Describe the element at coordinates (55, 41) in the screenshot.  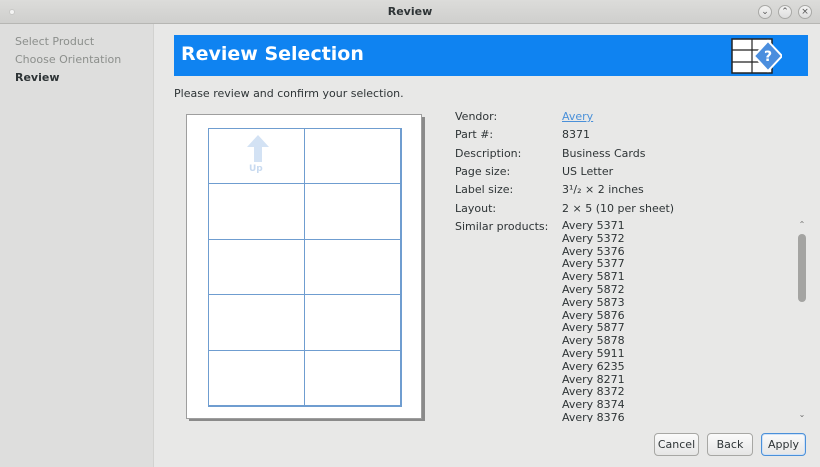
I see `step-select-product: Select Product` at that location.